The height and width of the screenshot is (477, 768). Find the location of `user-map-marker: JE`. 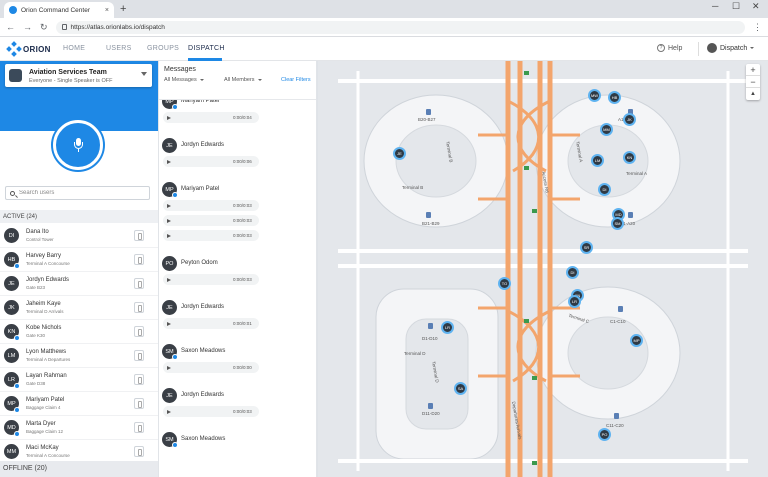

user-map-marker: JE is located at coordinates (399, 153).